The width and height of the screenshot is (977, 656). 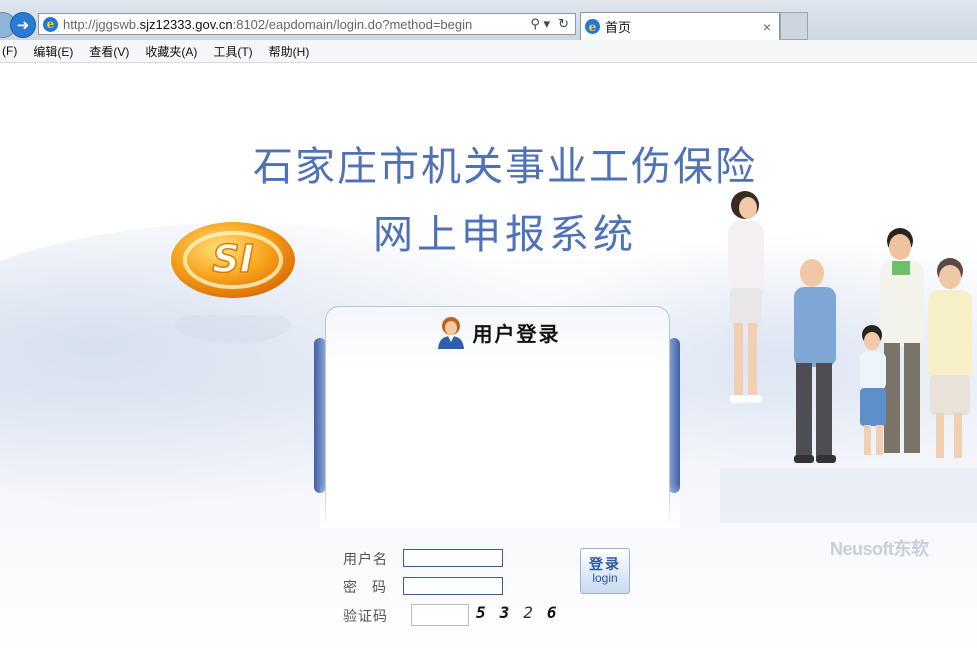 I want to click on forward-button: ➜, so click(x=23, y=25).